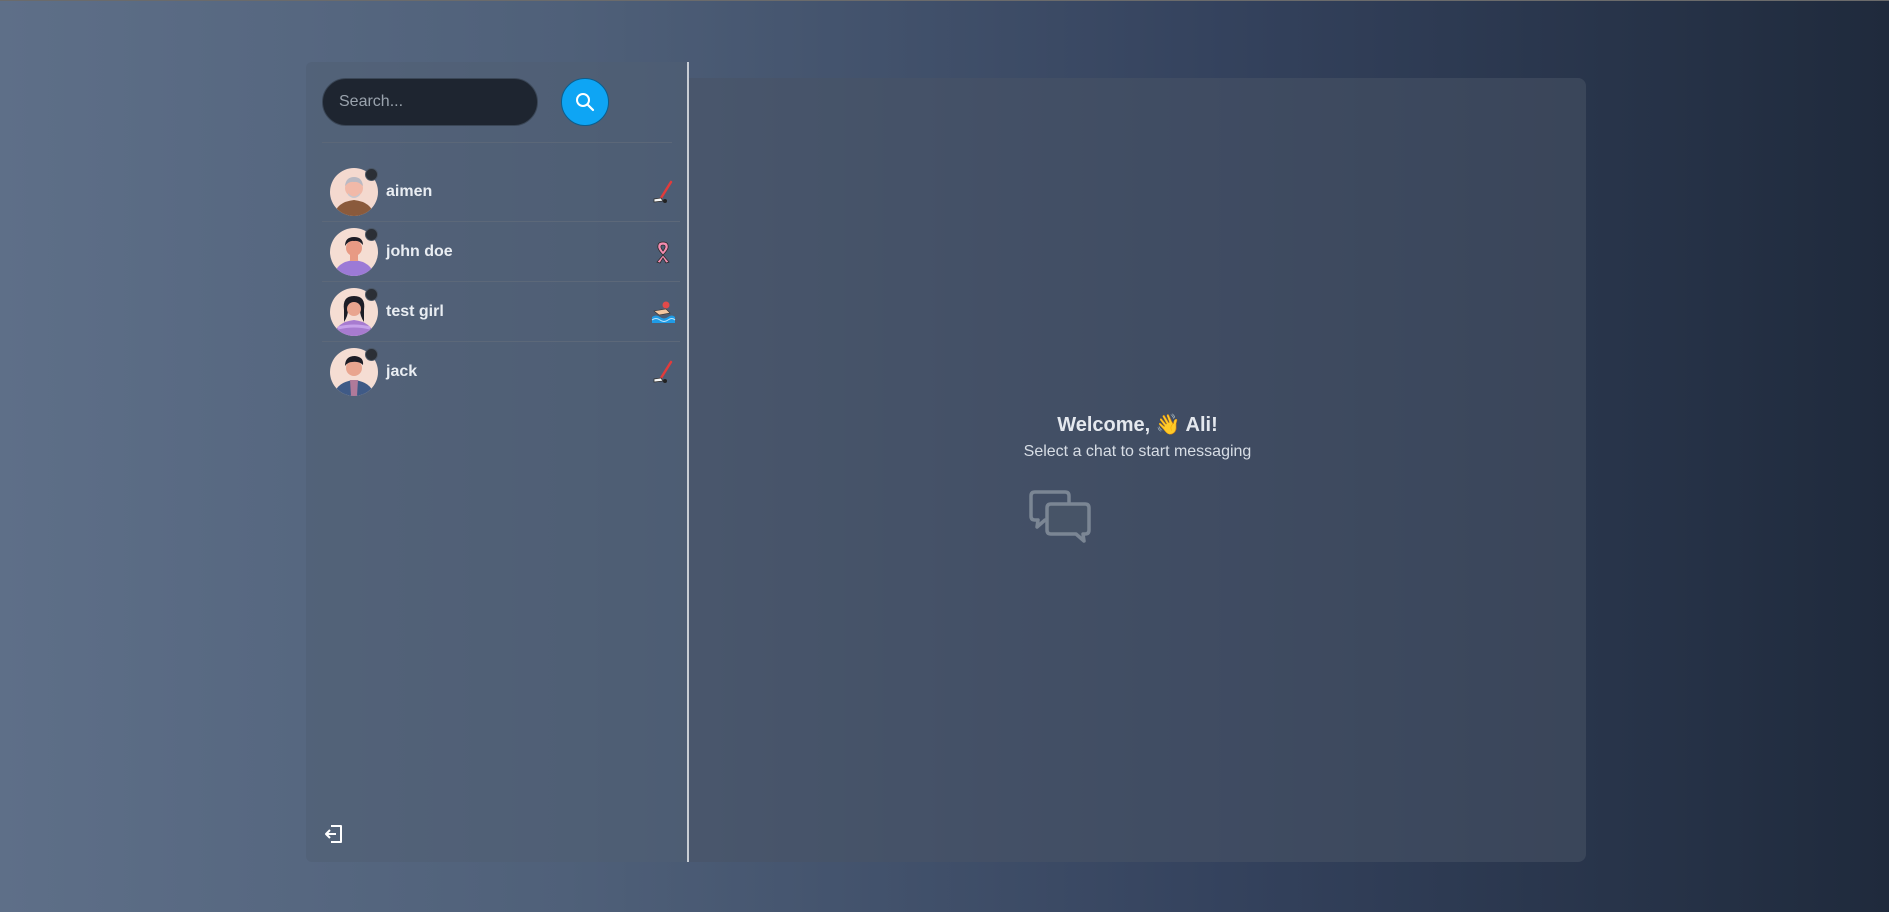  Describe the element at coordinates (1201, 425) in the screenshot. I see `user-name: Ali!` at that location.